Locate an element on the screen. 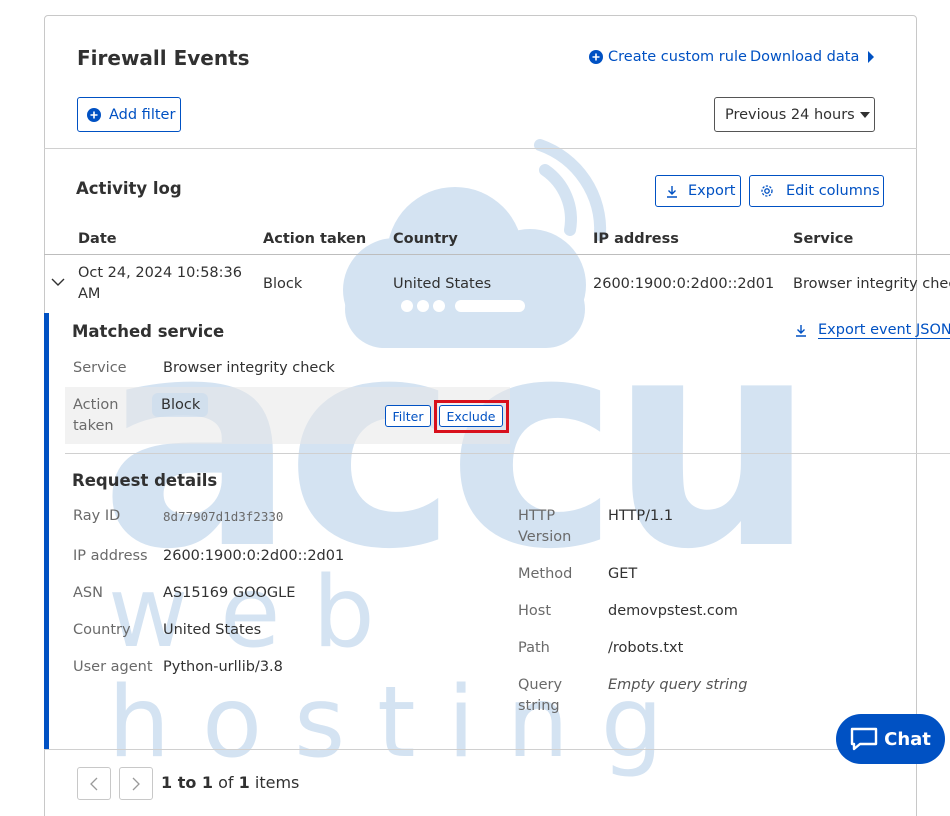  row-country: United States is located at coordinates (442, 284).